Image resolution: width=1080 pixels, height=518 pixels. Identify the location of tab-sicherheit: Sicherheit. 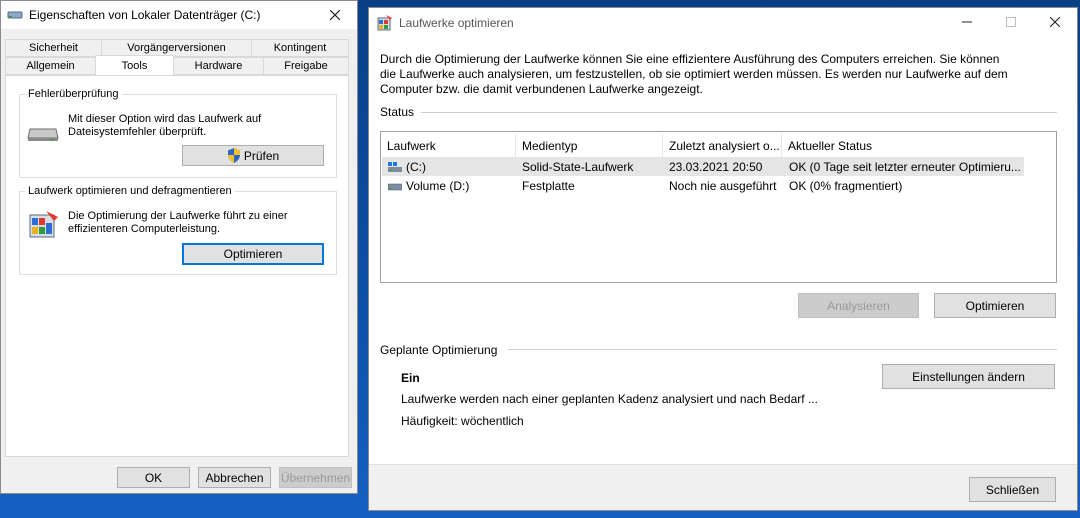
(53, 48).